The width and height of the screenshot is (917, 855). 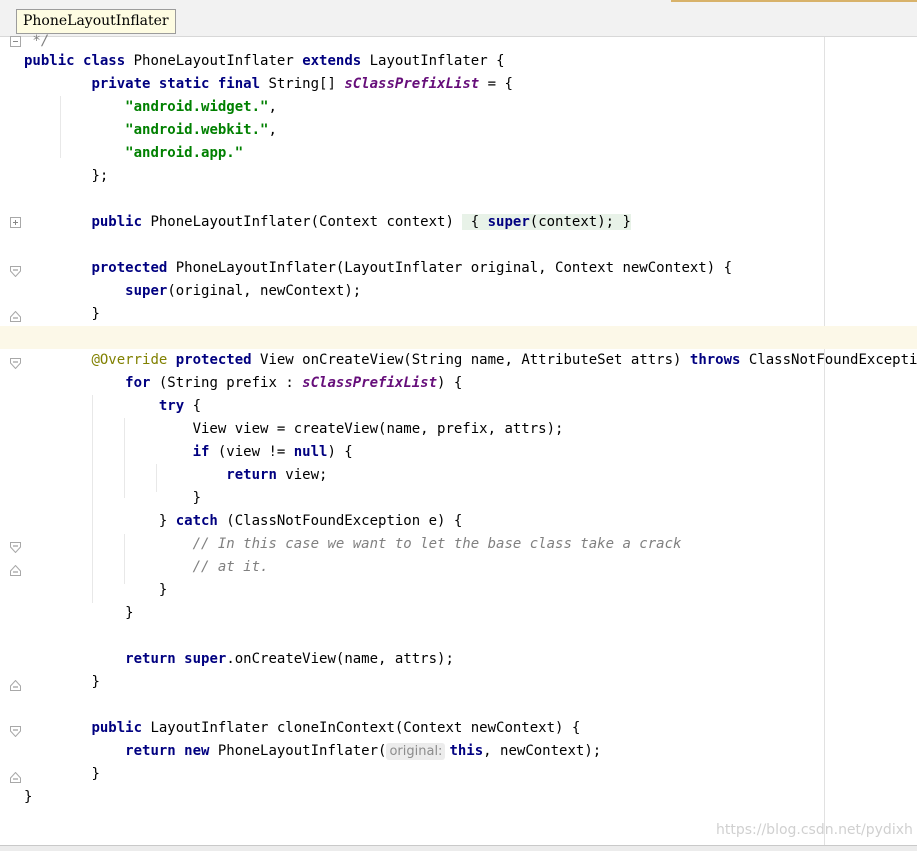 I want to click on field-assign: = {, so click(x=496, y=84).